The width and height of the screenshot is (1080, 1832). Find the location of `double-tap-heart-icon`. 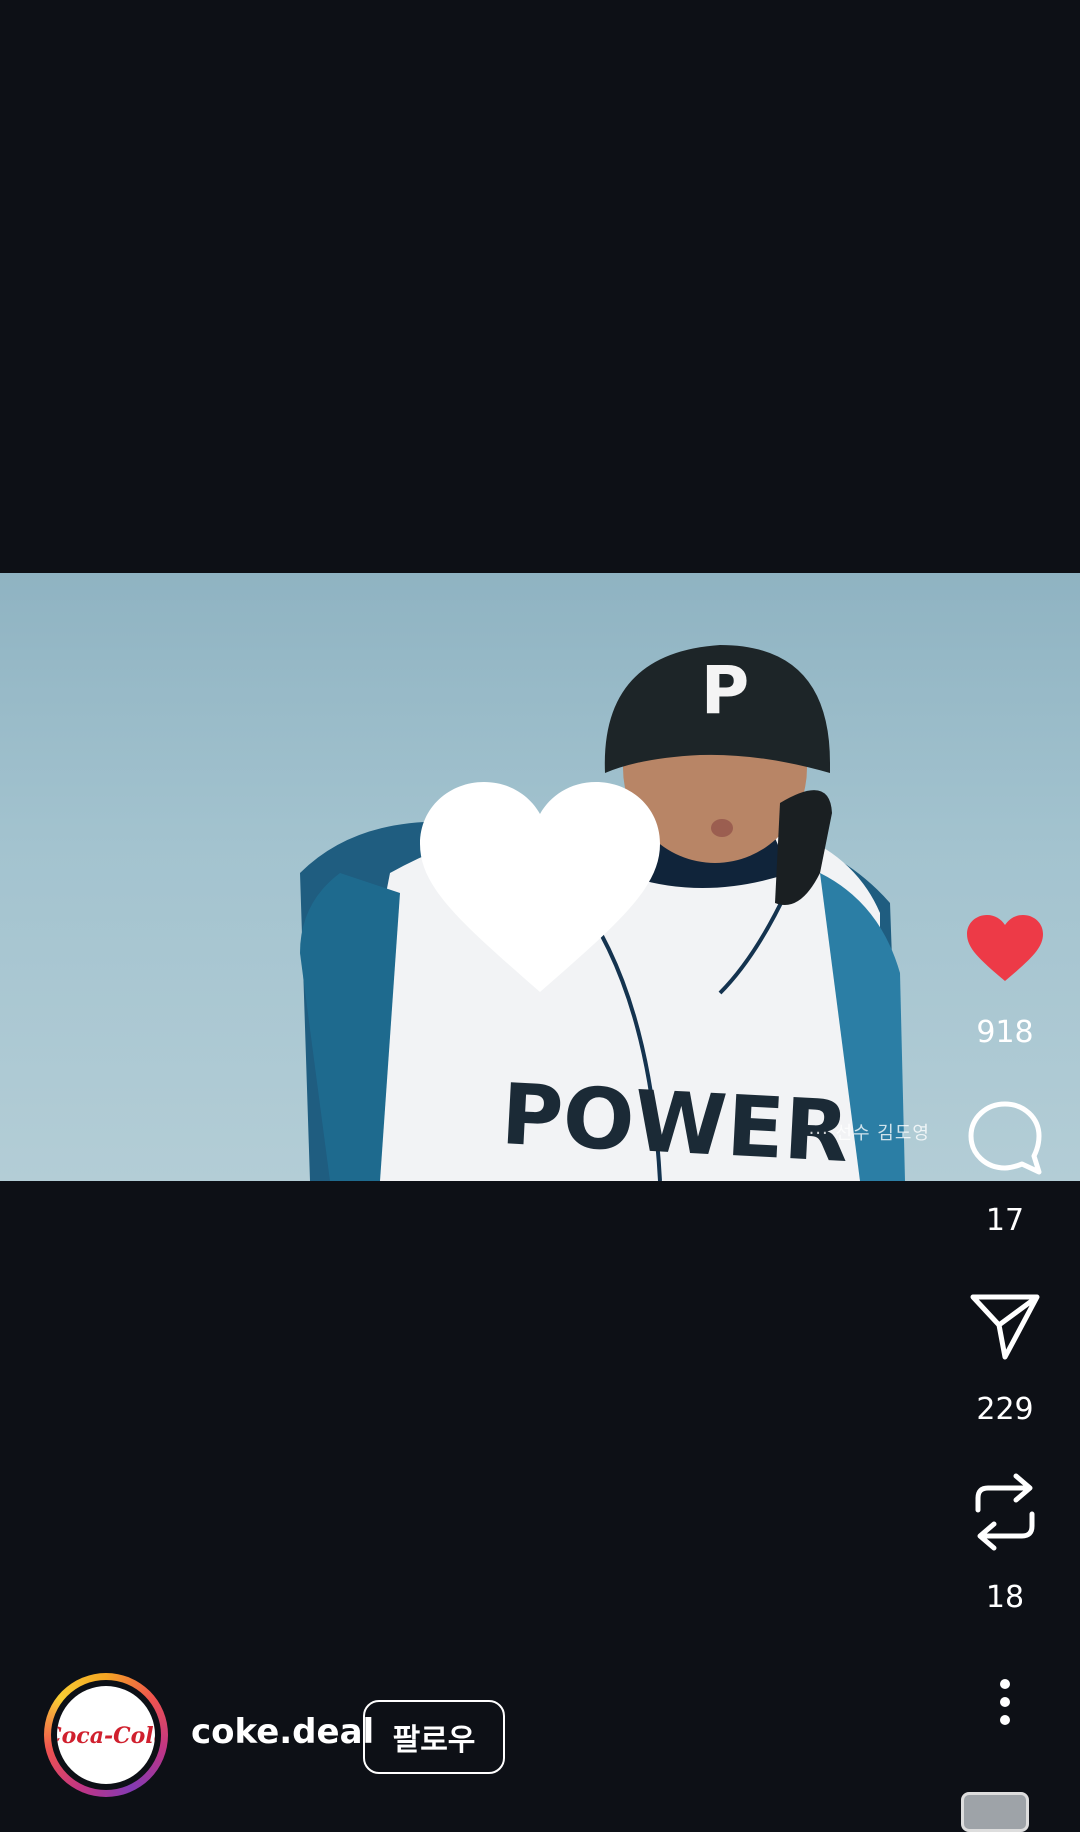

double-tap-heart-icon is located at coordinates (540, 887).